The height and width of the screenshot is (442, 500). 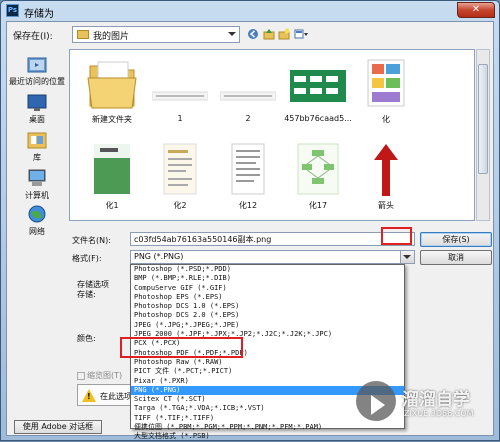 What do you see at coordinates (267, 297) in the screenshot?
I see `format-option: Photoshop EPS (*.EPS)` at bounding box center [267, 297].